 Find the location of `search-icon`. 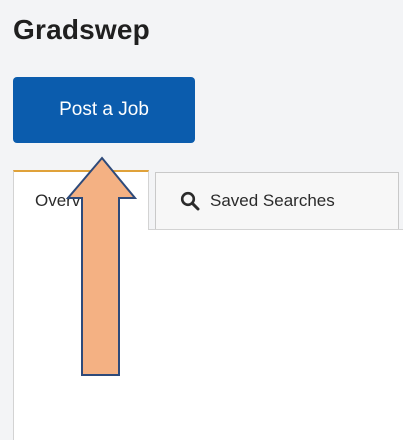

search-icon is located at coordinates (190, 201).